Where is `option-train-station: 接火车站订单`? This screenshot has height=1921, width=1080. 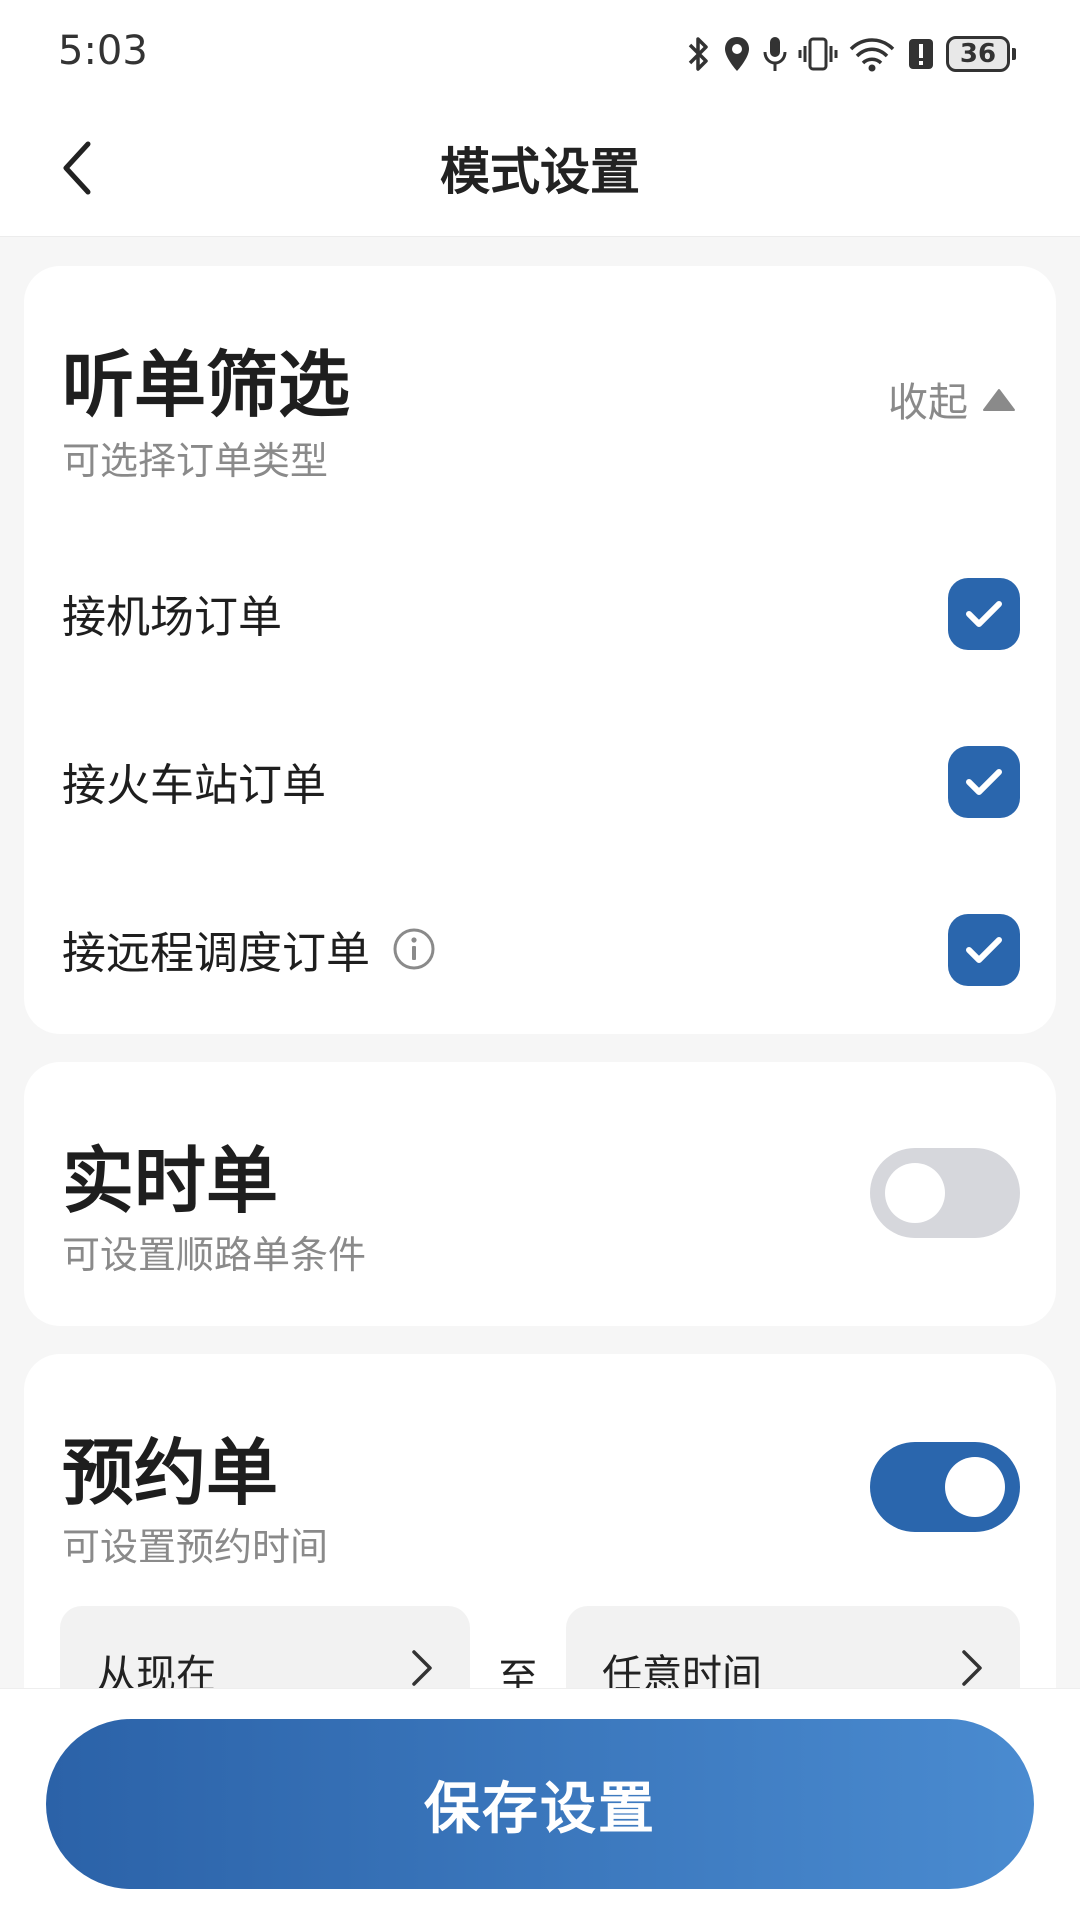 option-train-station: 接火车站订单 is located at coordinates (541, 781).